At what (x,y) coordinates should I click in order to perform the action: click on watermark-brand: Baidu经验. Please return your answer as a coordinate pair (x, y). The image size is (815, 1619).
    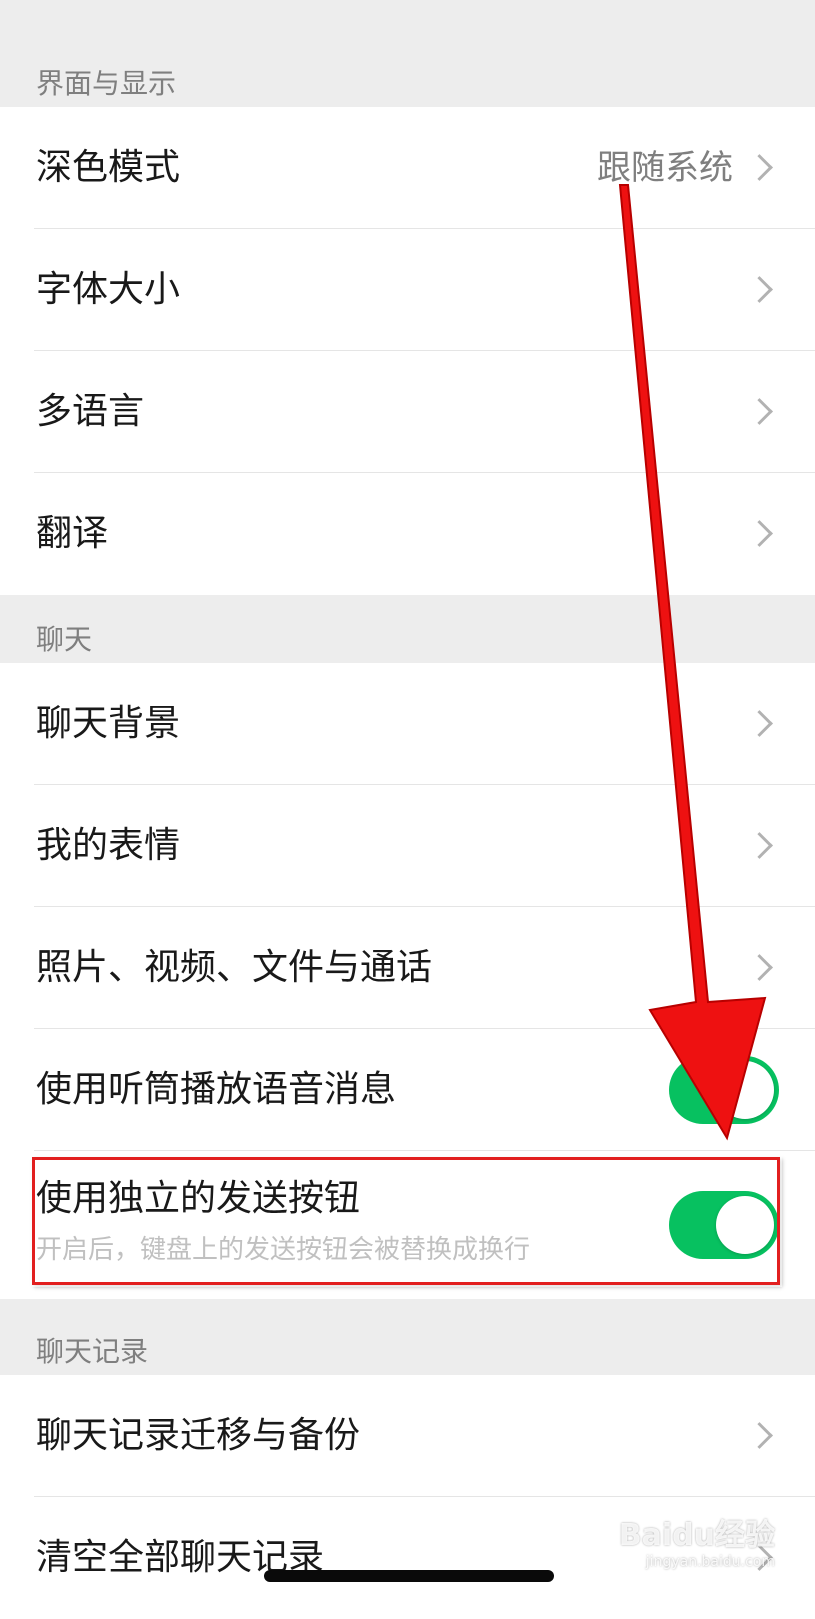
    Looking at the image, I should click on (696, 1535).